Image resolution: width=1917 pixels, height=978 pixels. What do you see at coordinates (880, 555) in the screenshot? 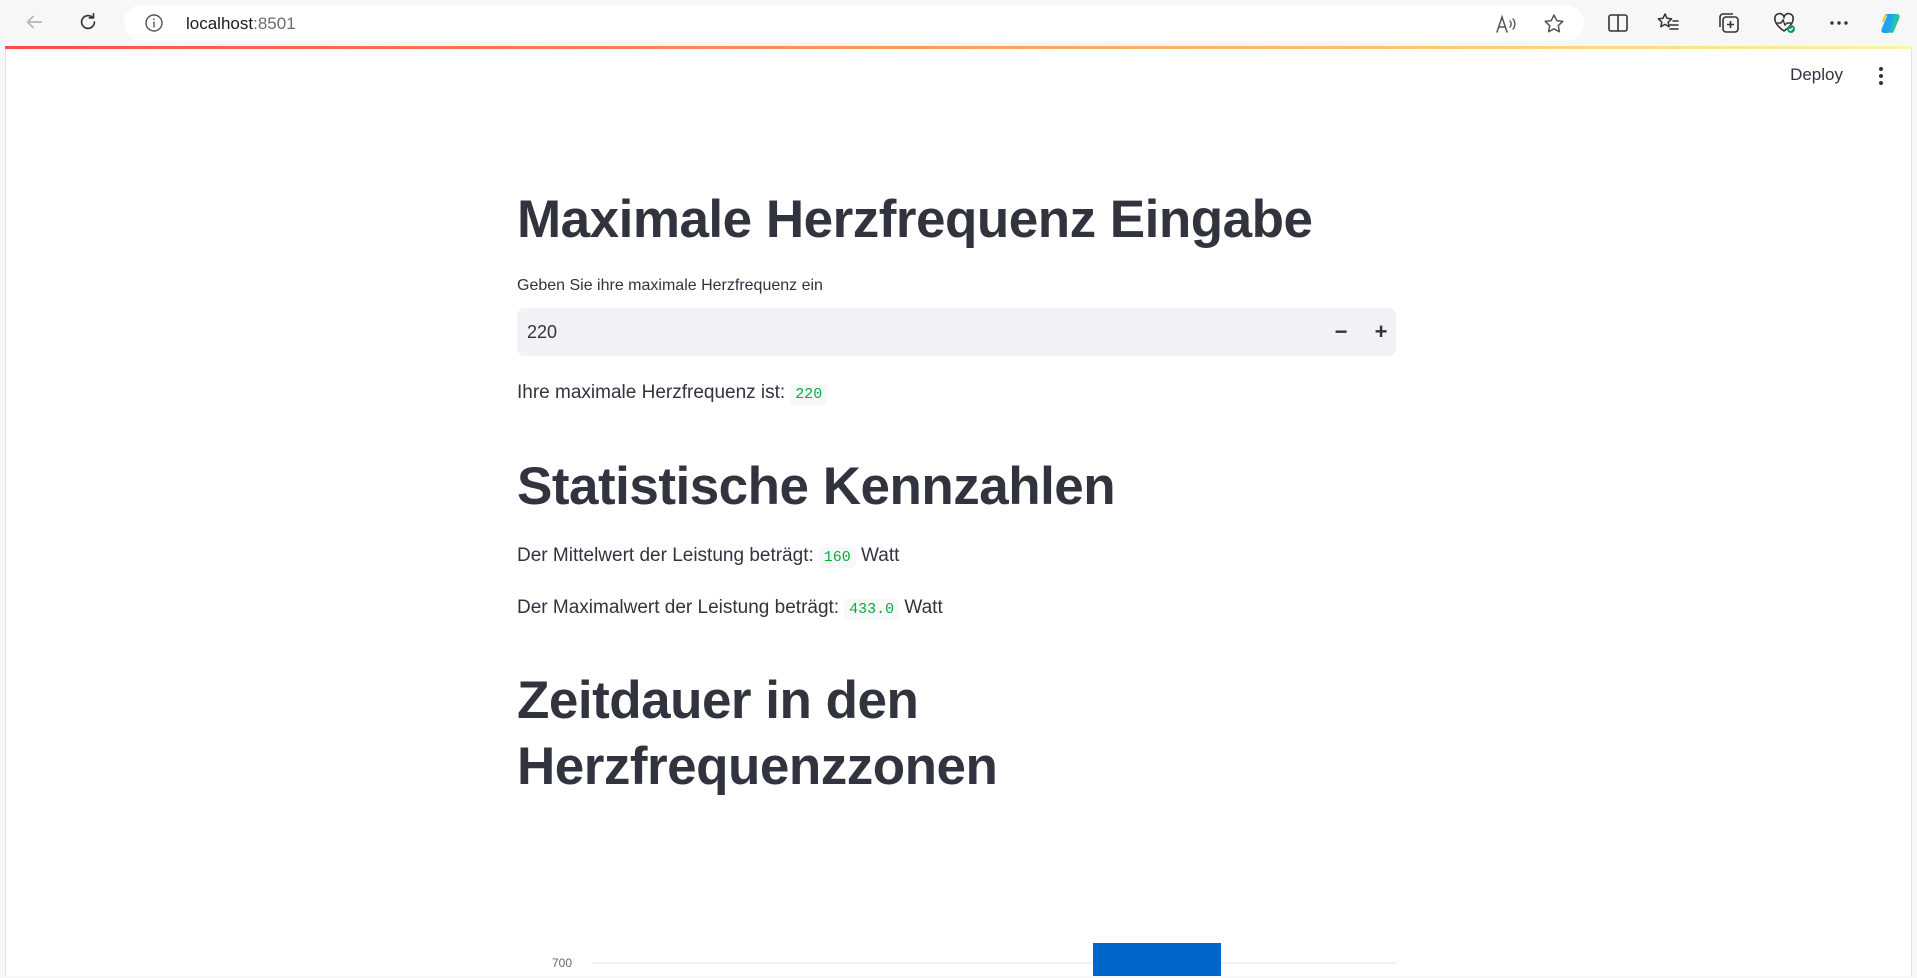
I see `mean-power-unit: Watt` at bounding box center [880, 555].